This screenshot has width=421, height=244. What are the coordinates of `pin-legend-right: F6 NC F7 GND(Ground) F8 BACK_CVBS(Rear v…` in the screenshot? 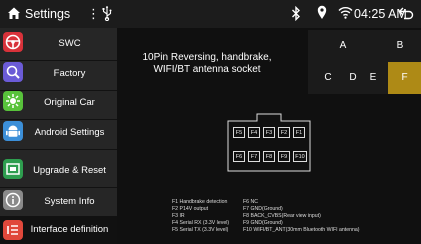 It's located at (301, 216).